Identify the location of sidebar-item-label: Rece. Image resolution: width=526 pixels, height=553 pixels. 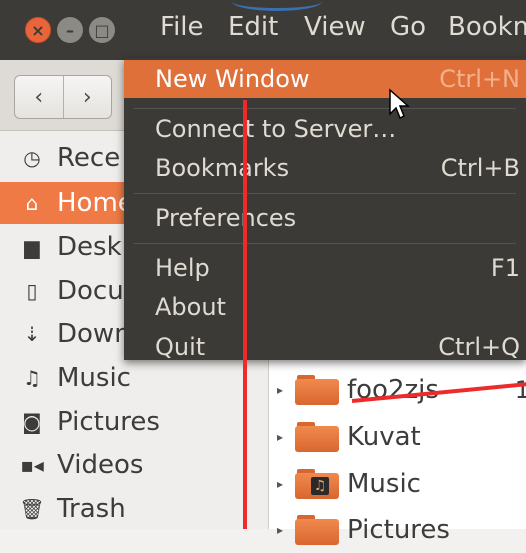
(89, 158).